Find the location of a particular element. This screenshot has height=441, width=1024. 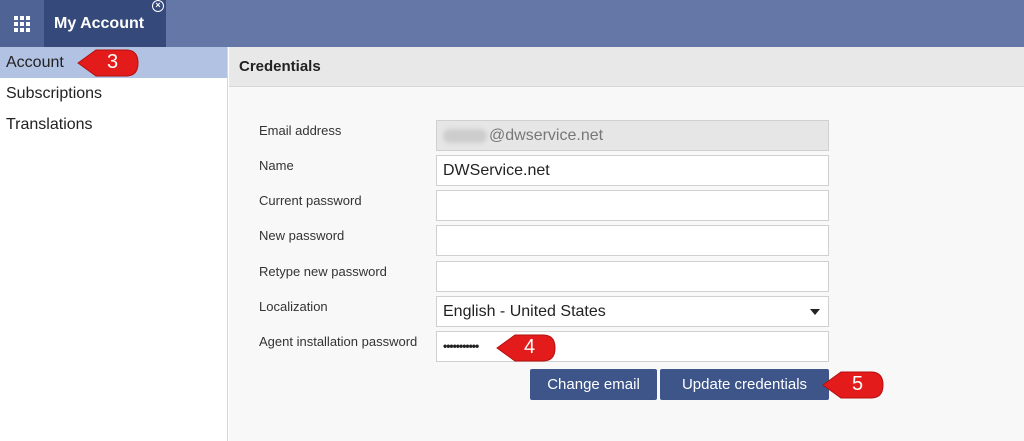

sidebar-item-subscriptions: Subscriptions is located at coordinates (113, 93).